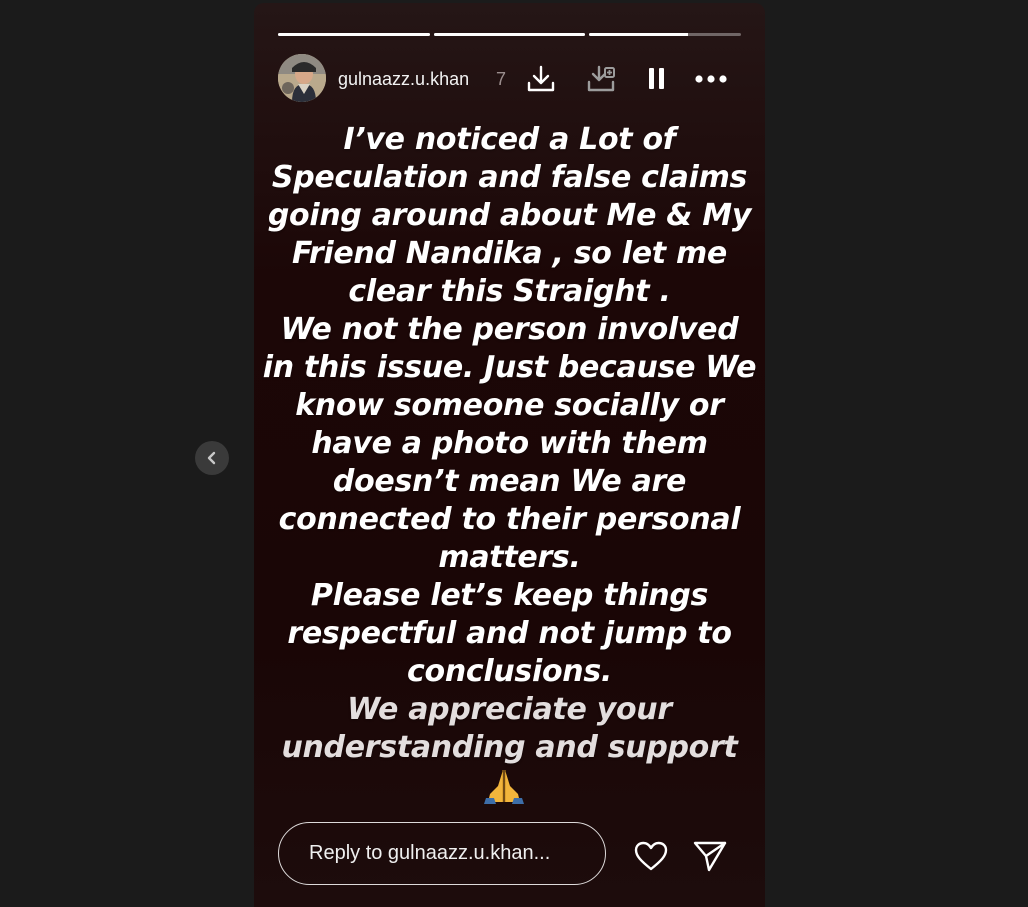 The height and width of the screenshot is (907, 1028). I want to click on story-text-line: going around about Me & My, so click(509, 215).